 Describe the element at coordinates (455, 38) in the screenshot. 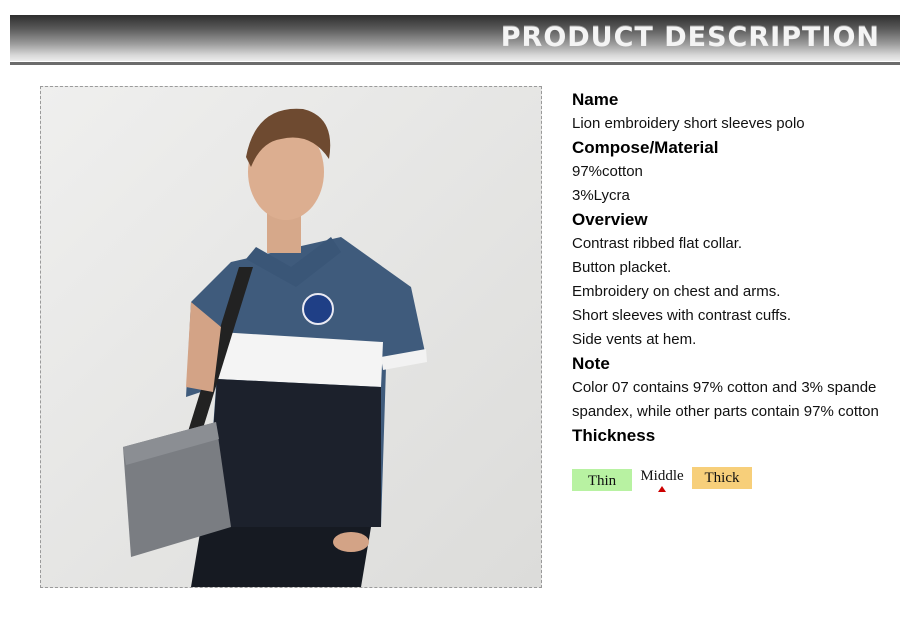

I see `header-banner: PRODUCT DESCRIPTION` at that location.